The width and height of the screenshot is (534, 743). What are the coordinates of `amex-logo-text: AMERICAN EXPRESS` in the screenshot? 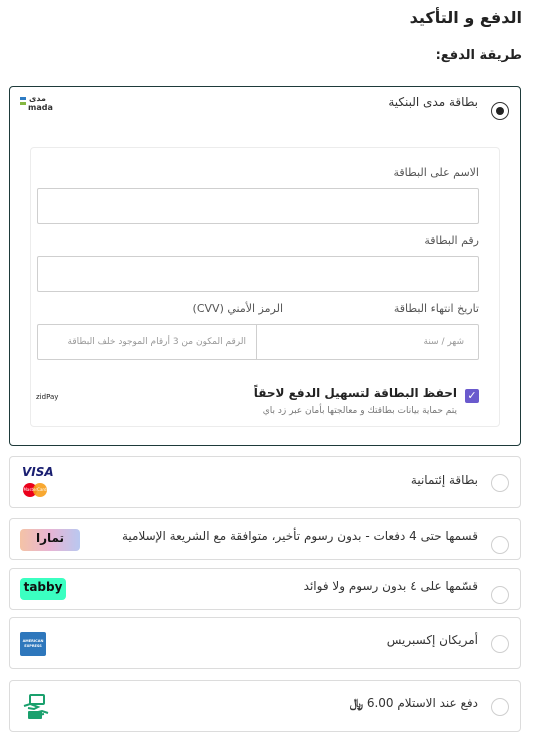 It's located at (33, 643).